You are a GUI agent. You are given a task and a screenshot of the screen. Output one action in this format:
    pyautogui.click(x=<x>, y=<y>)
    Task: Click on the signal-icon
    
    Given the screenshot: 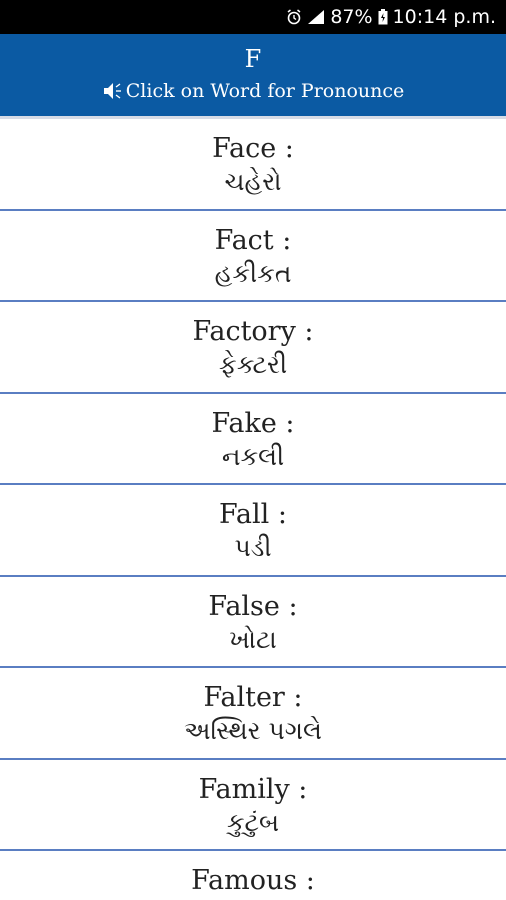 What is the action you would take?
    pyautogui.click(x=316, y=17)
    